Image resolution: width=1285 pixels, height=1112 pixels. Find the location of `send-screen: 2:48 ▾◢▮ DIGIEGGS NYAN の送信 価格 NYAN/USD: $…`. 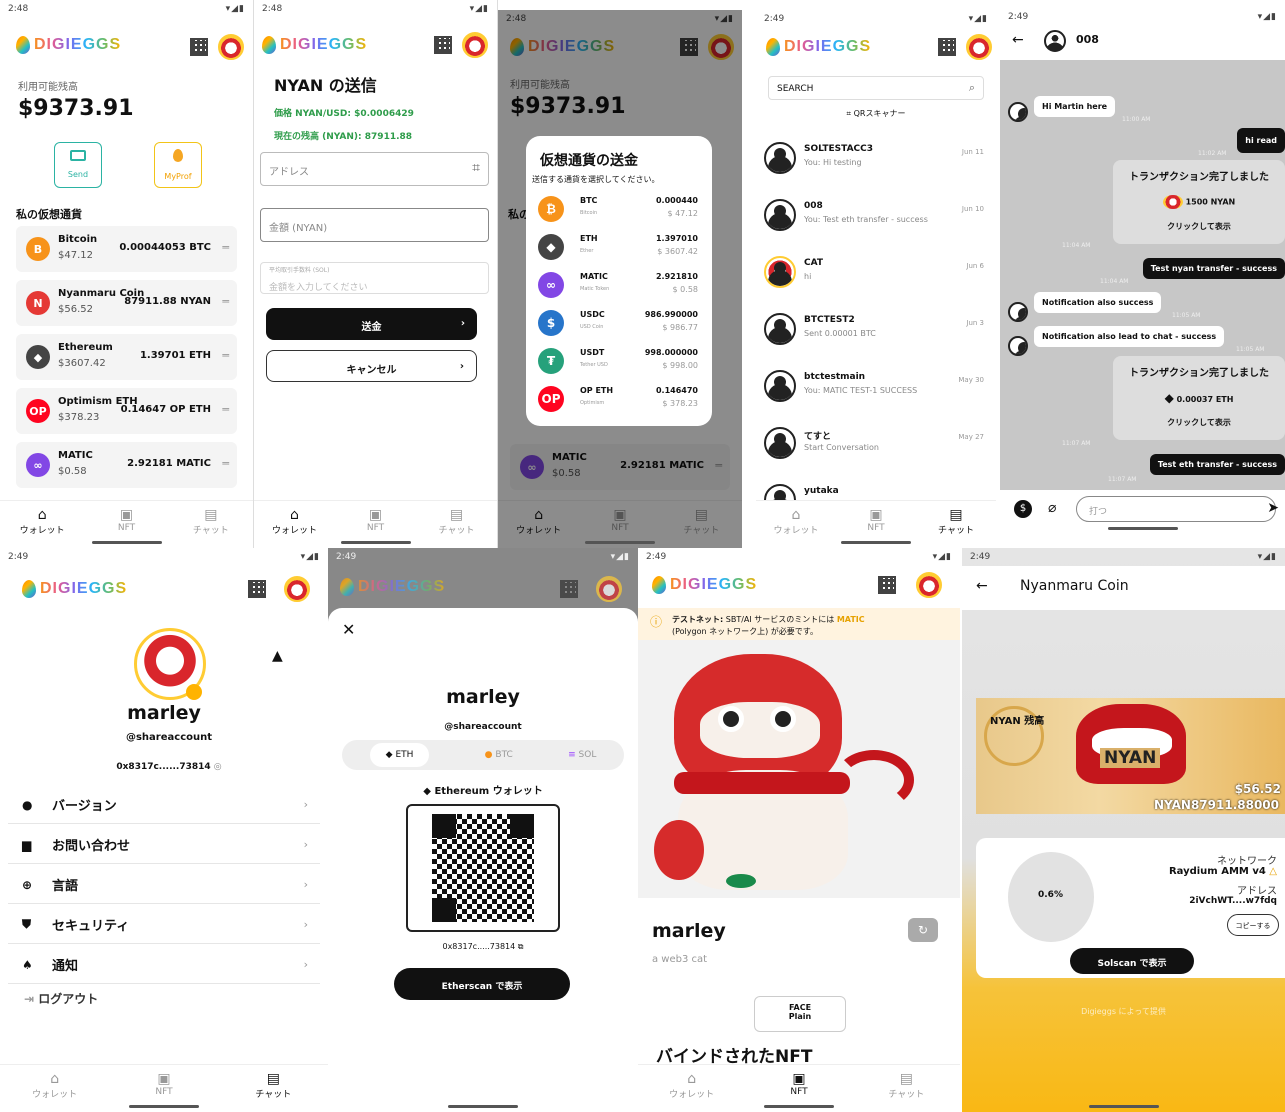

send-screen: 2:48 ▾◢▮ DIGIEGGS NYAN の送信 価格 NYAN/USD: $… is located at coordinates (376, 274).